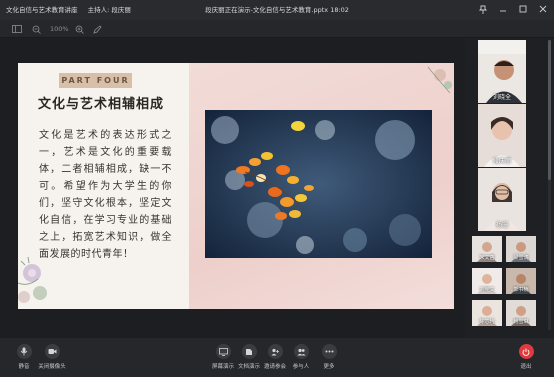  I want to click on thumb-name: 梁雪涛, so click(521, 258).